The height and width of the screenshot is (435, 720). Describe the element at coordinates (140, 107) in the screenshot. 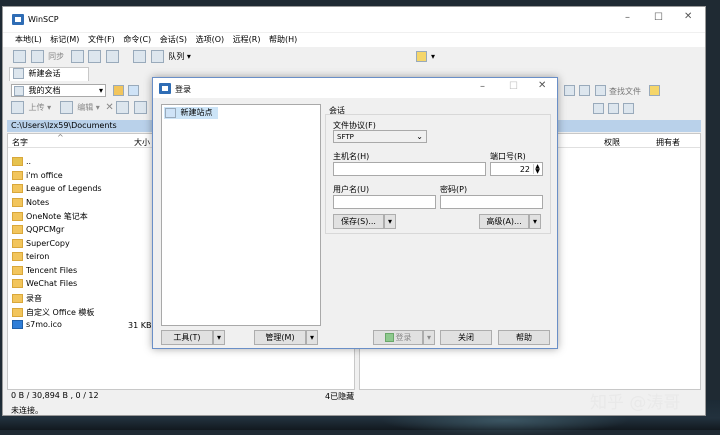

I see `properties-icon` at that location.